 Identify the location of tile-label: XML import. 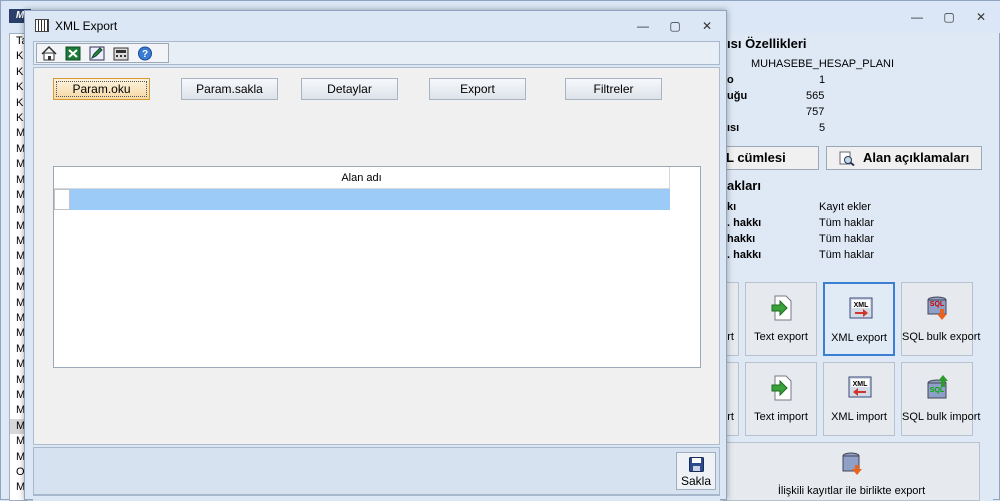
(859, 417).